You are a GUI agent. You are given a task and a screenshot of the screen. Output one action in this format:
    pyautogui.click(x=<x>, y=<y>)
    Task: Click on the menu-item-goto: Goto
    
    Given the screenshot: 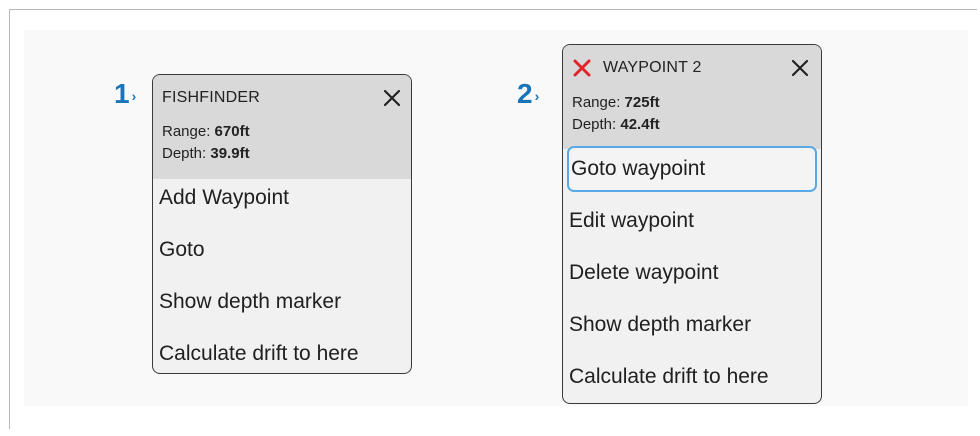 What is the action you would take?
    pyautogui.click(x=282, y=250)
    